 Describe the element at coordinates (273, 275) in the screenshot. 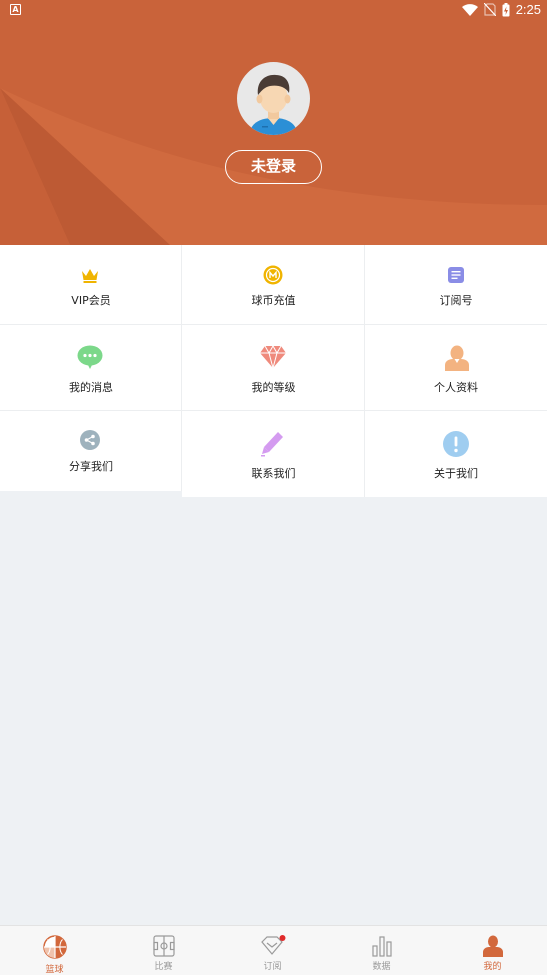

I see `coin-icon` at that location.